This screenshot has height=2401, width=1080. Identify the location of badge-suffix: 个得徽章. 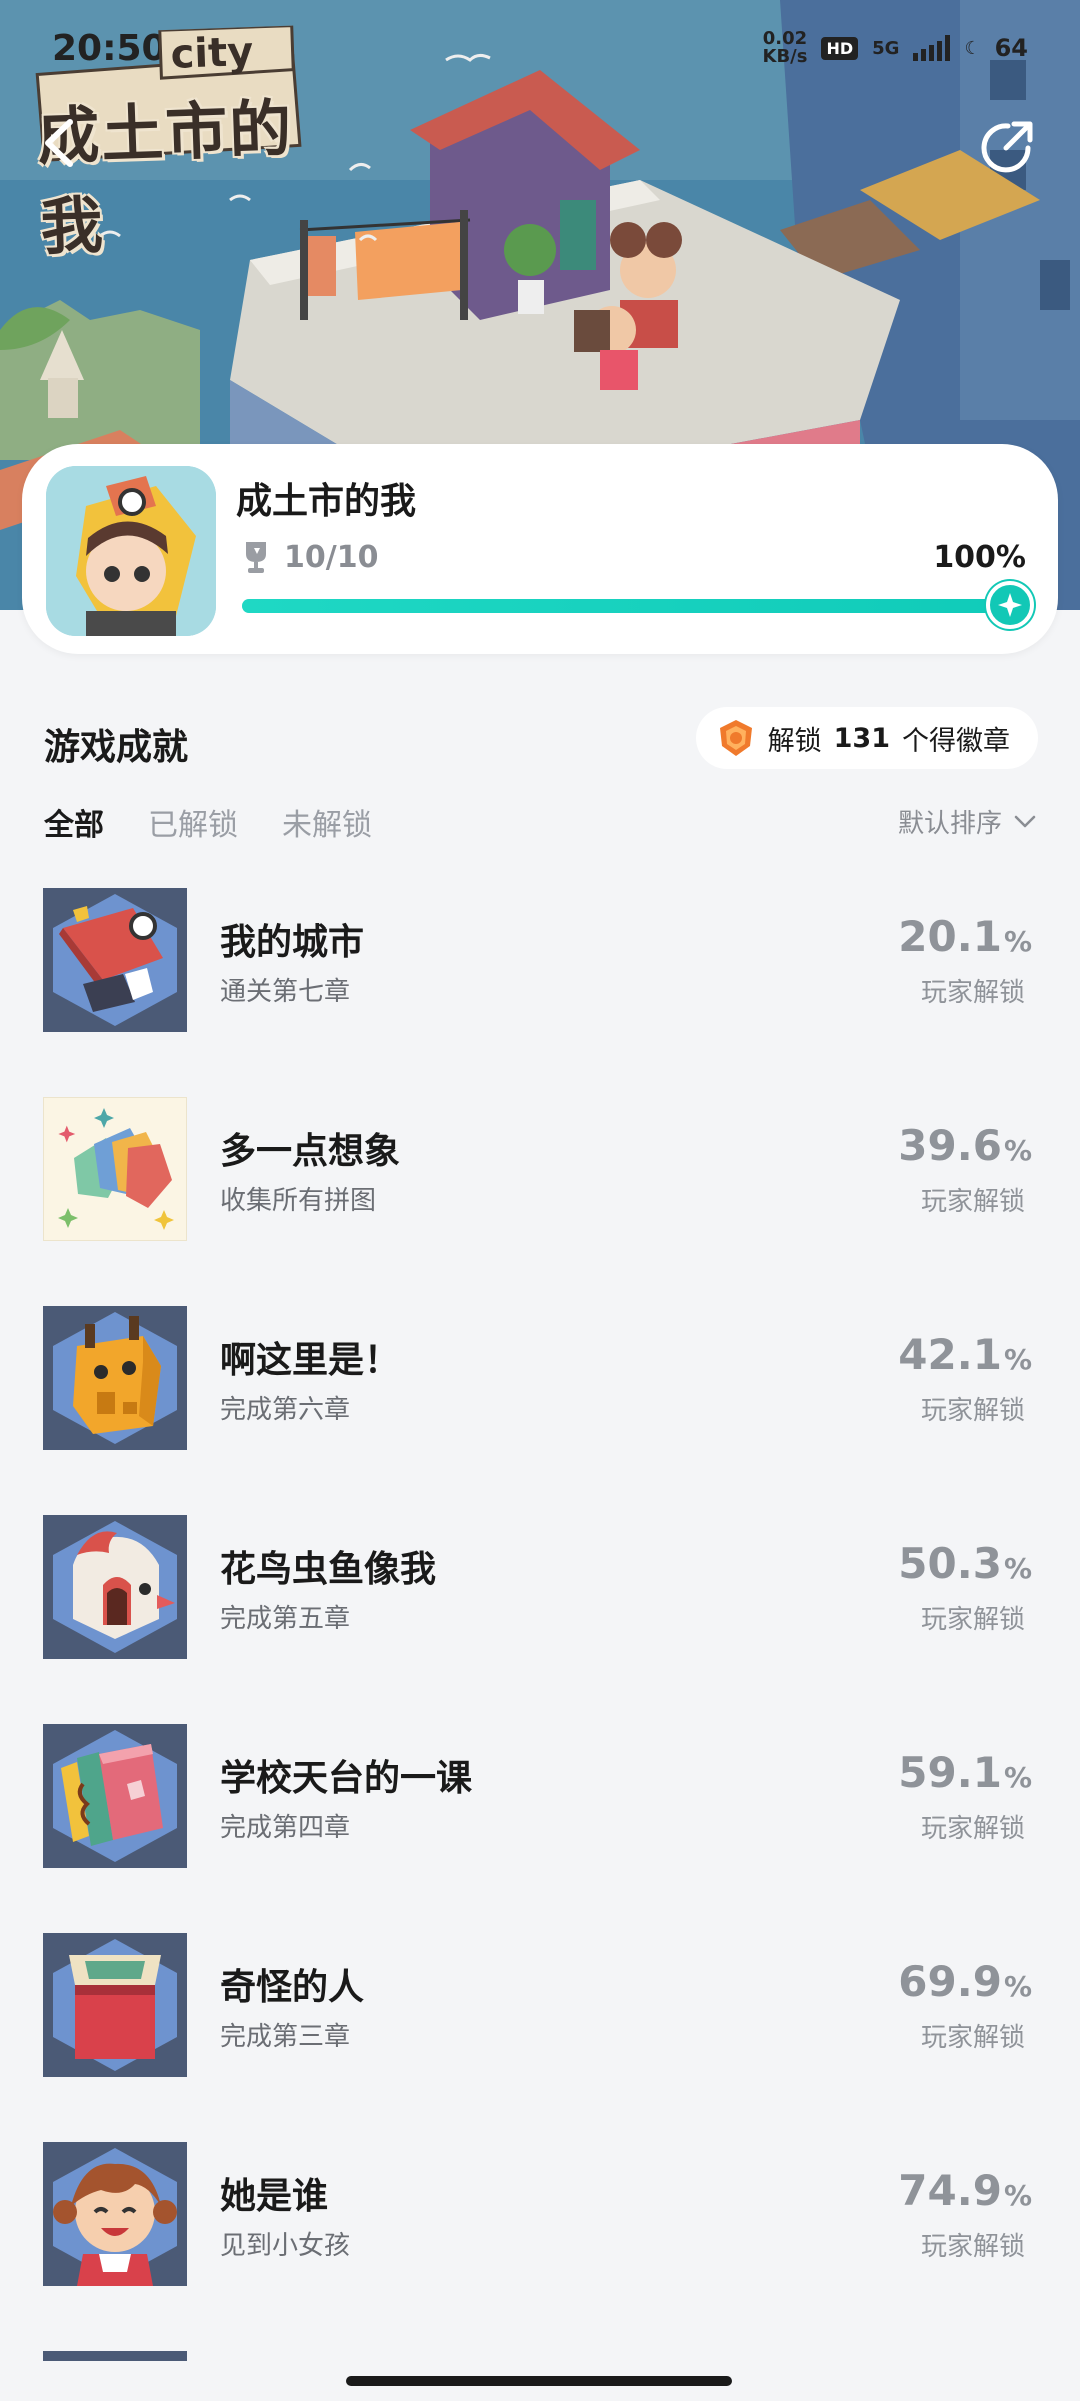
(956, 741).